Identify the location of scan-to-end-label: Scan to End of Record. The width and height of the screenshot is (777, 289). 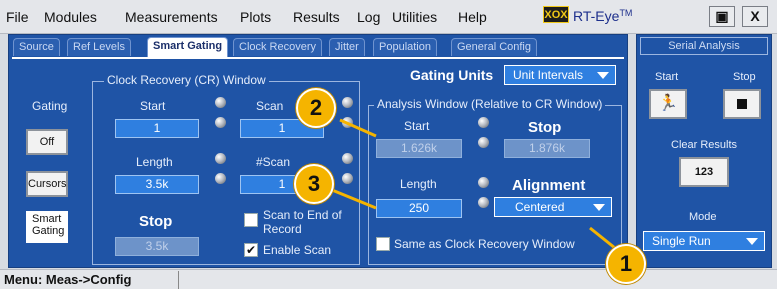
(302, 222).